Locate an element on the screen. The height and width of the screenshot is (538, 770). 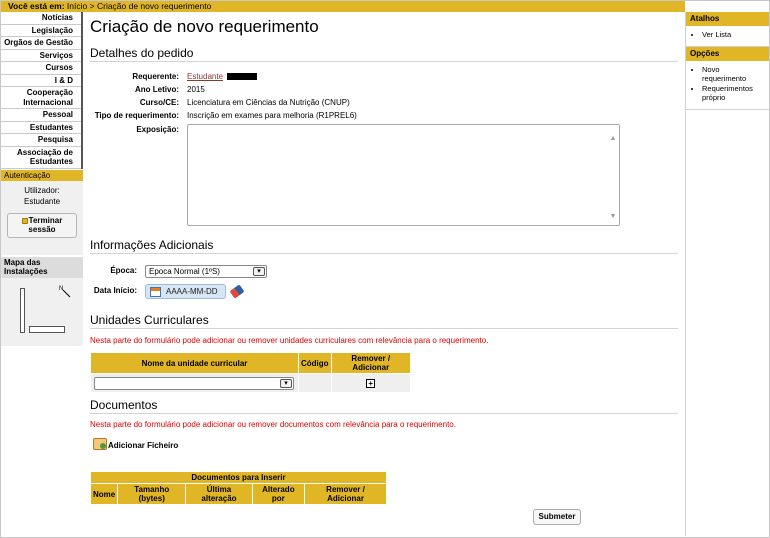
auth-title: Autenticação is located at coordinates (42, 175).